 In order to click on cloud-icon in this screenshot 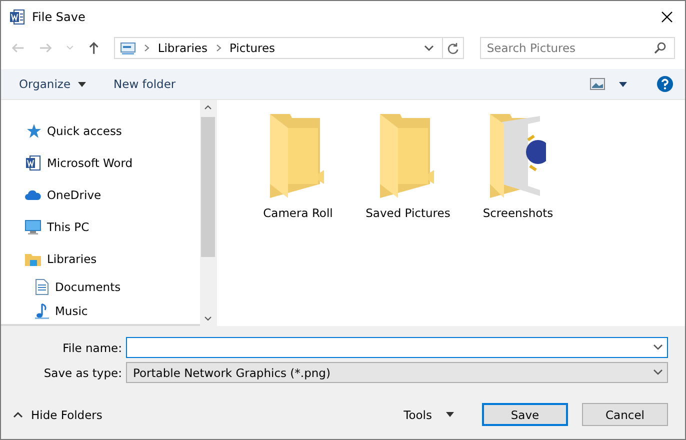, I will do `click(33, 195)`.